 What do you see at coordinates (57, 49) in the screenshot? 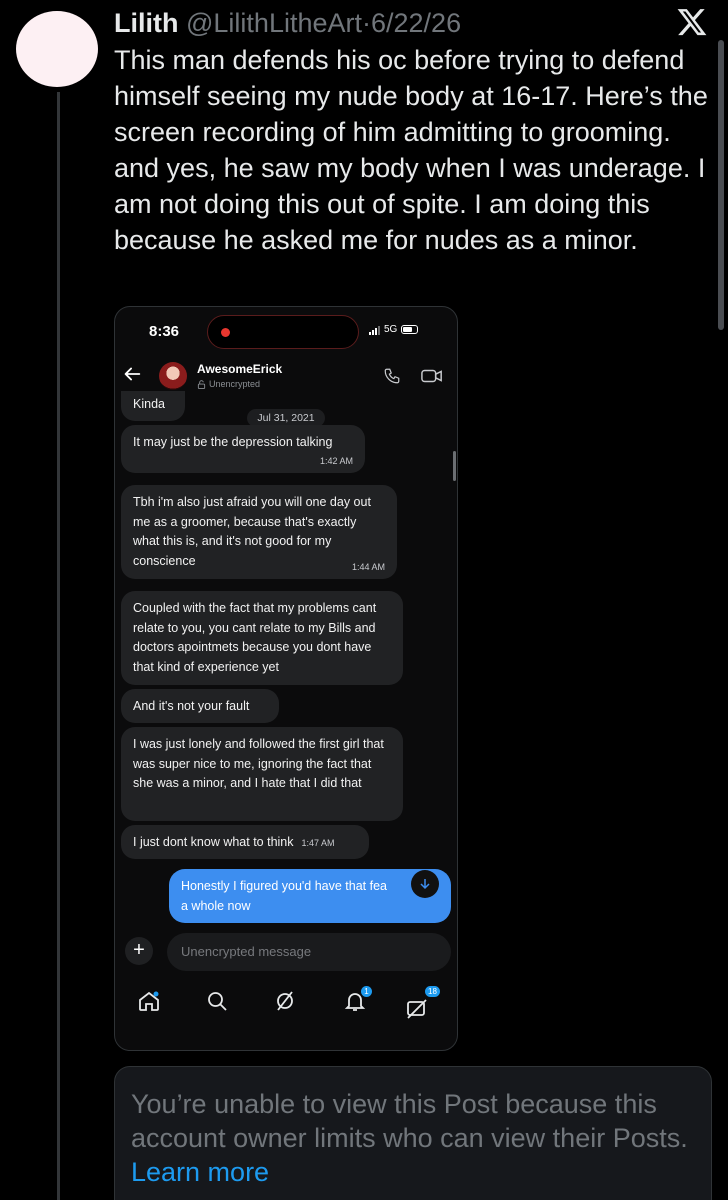
I see `avatar` at bounding box center [57, 49].